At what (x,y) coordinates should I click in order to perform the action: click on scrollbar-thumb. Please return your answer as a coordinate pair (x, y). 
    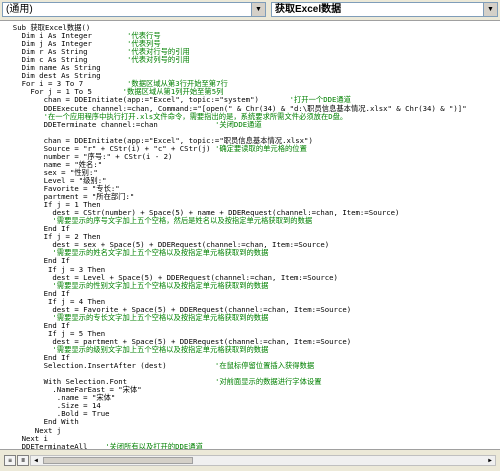
    Looking at the image, I should click on (118, 460).